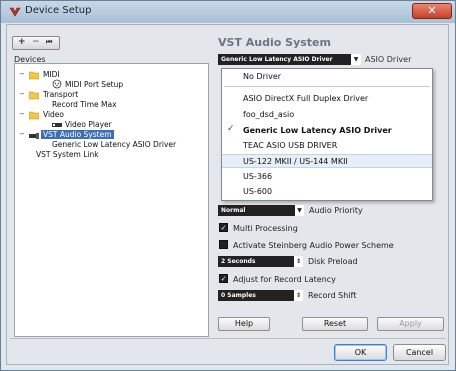  Describe the element at coordinates (88, 124) in the screenshot. I see `tree-item-video-player: Video Player` at that location.